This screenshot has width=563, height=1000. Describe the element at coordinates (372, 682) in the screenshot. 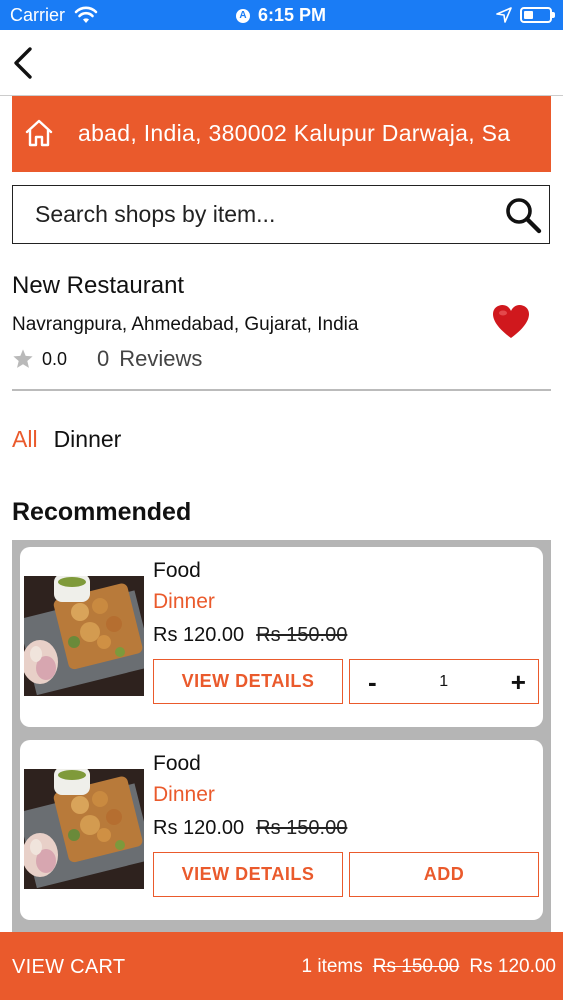

I see `decrease-quantity-button: -` at that location.